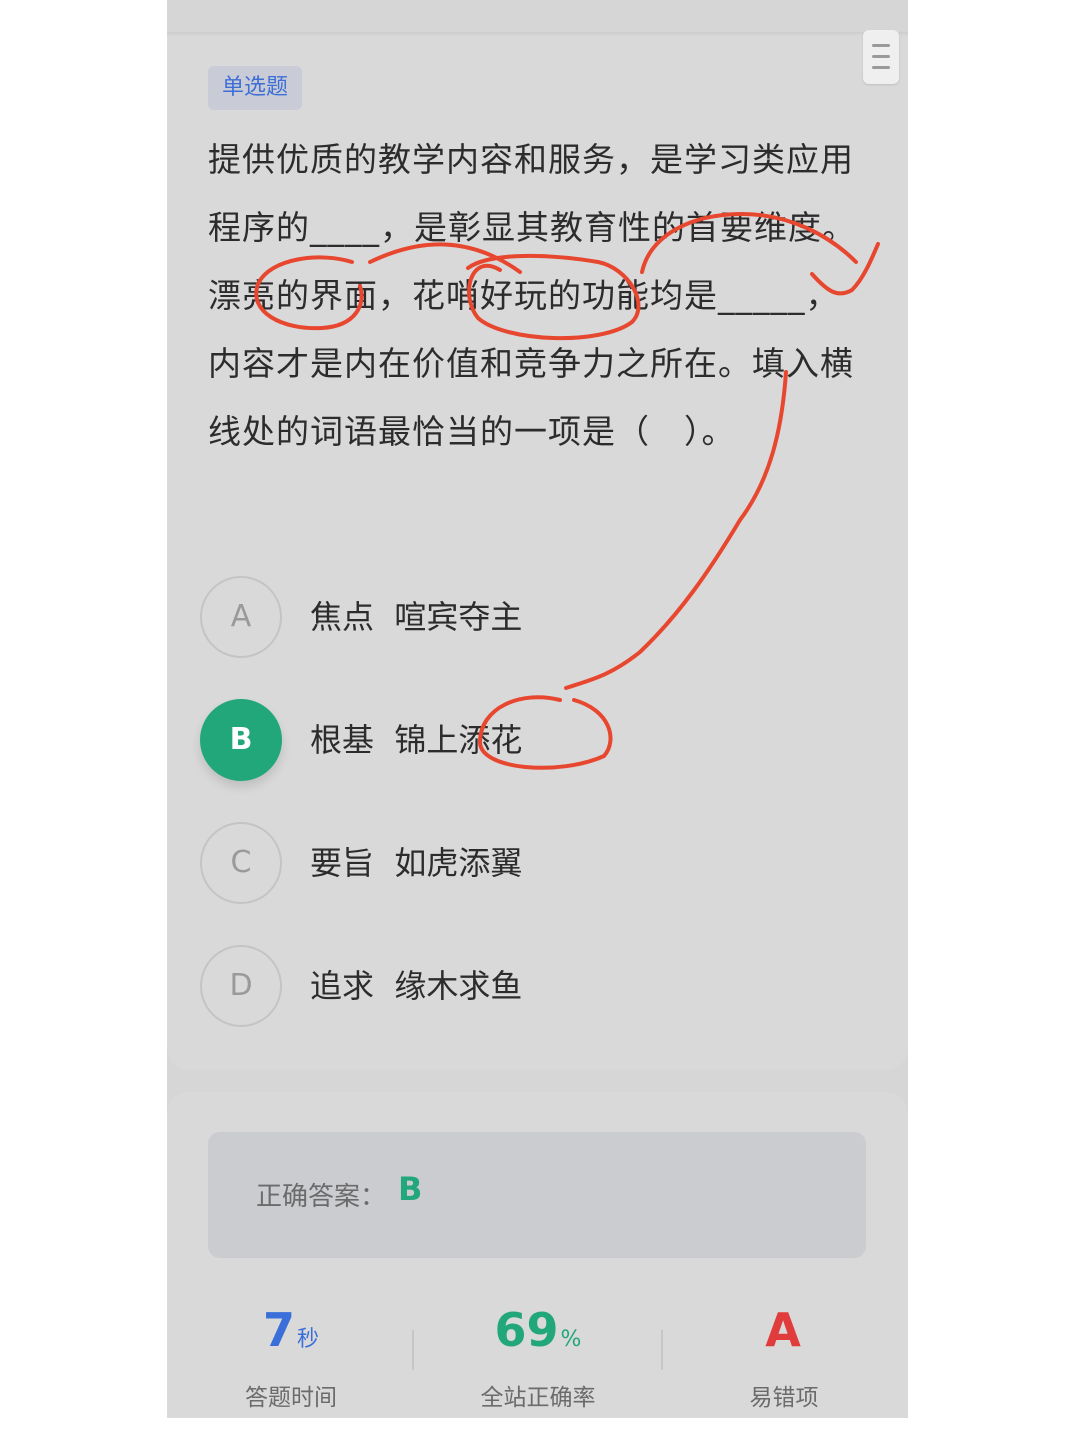 The width and height of the screenshot is (1080, 1440). I want to click on option-letter: D, so click(241, 986).